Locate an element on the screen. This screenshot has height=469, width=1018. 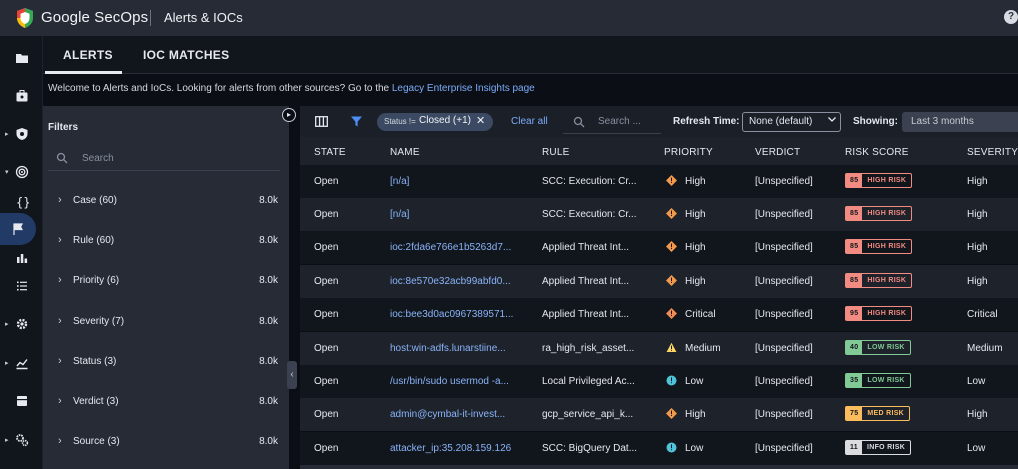
risk-score-value: 95 is located at coordinates (854, 313).